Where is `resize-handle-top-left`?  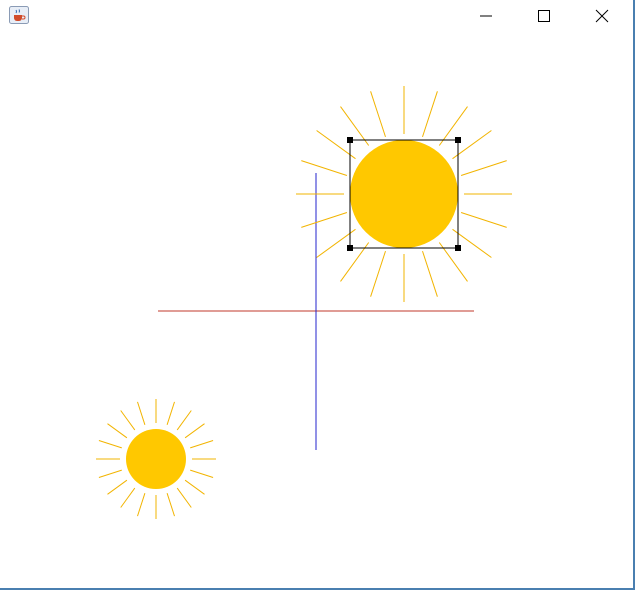 resize-handle-top-left is located at coordinates (350, 140).